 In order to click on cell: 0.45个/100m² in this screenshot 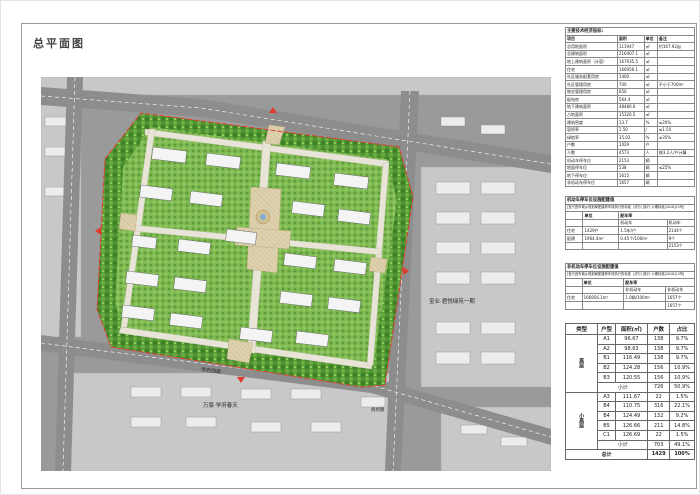, I will do `click(643, 238)`.